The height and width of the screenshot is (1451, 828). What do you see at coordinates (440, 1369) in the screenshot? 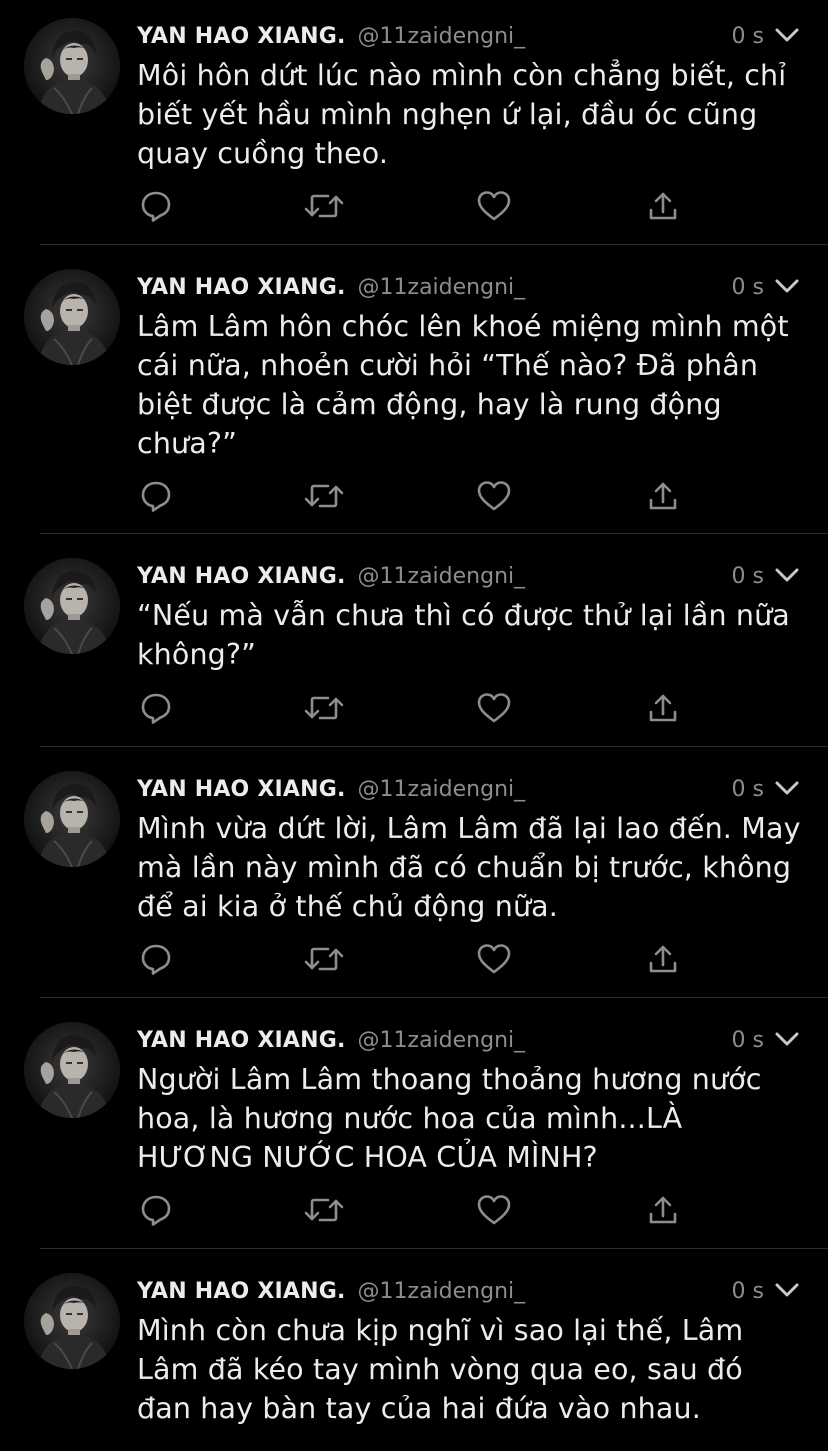
I see `tweet-text-line: Lâm đã kéo tay mình vòng qua eo, sau đó` at bounding box center [440, 1369].